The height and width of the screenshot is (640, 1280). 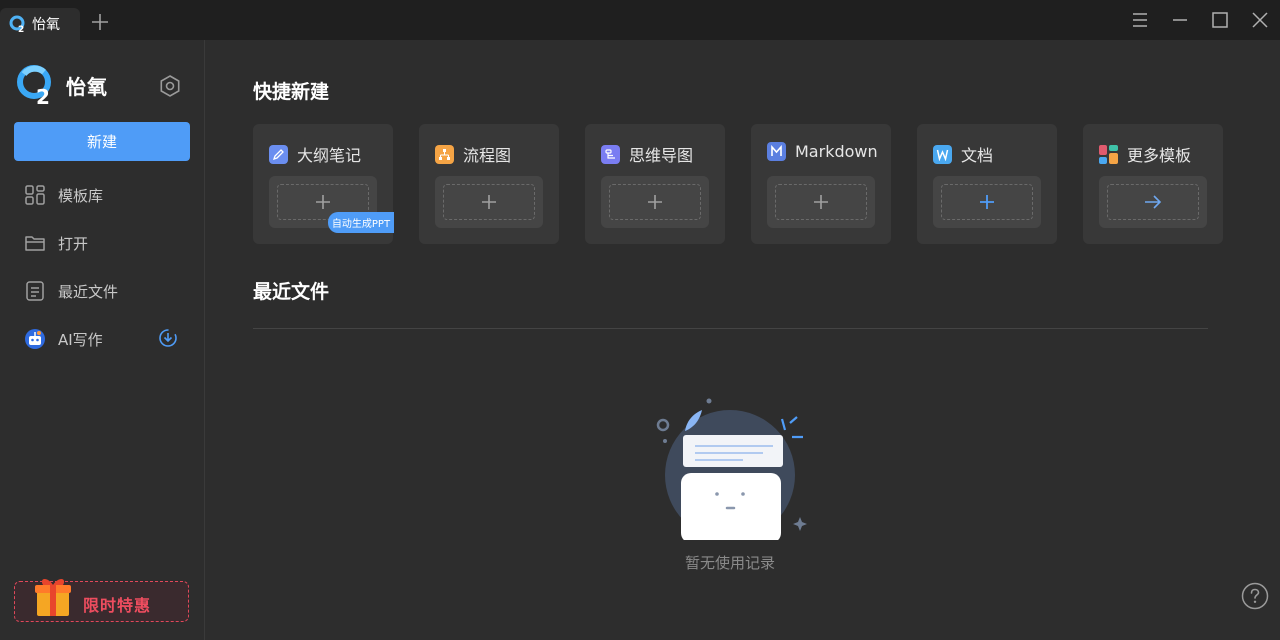 What do you see at coordinates (323, 184) in the screenshot?
I see `card-outline-note: 大纲笔记 自动生成PPT` at bounding box center [323, 184].